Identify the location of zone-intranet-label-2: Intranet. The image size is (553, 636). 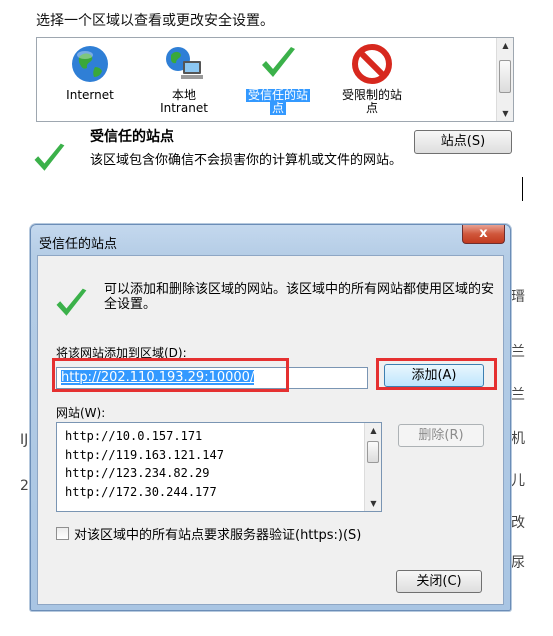
(184, 108).